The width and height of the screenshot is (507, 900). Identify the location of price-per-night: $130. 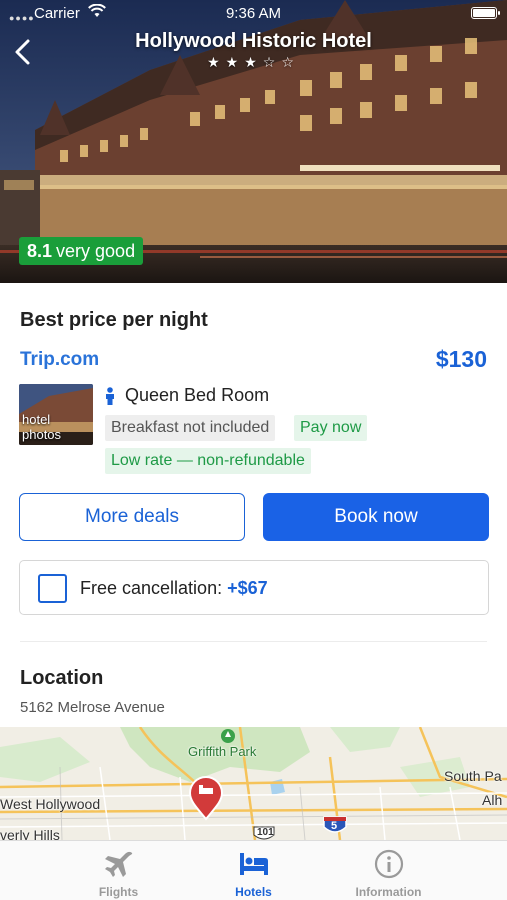
(461, 359).